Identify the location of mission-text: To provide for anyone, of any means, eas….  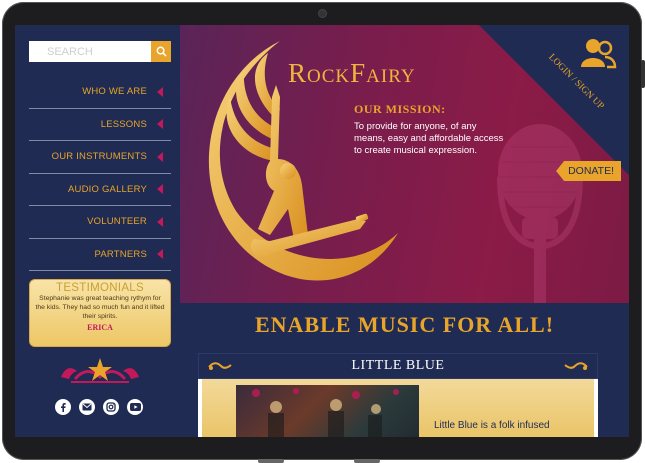
(429, 138).